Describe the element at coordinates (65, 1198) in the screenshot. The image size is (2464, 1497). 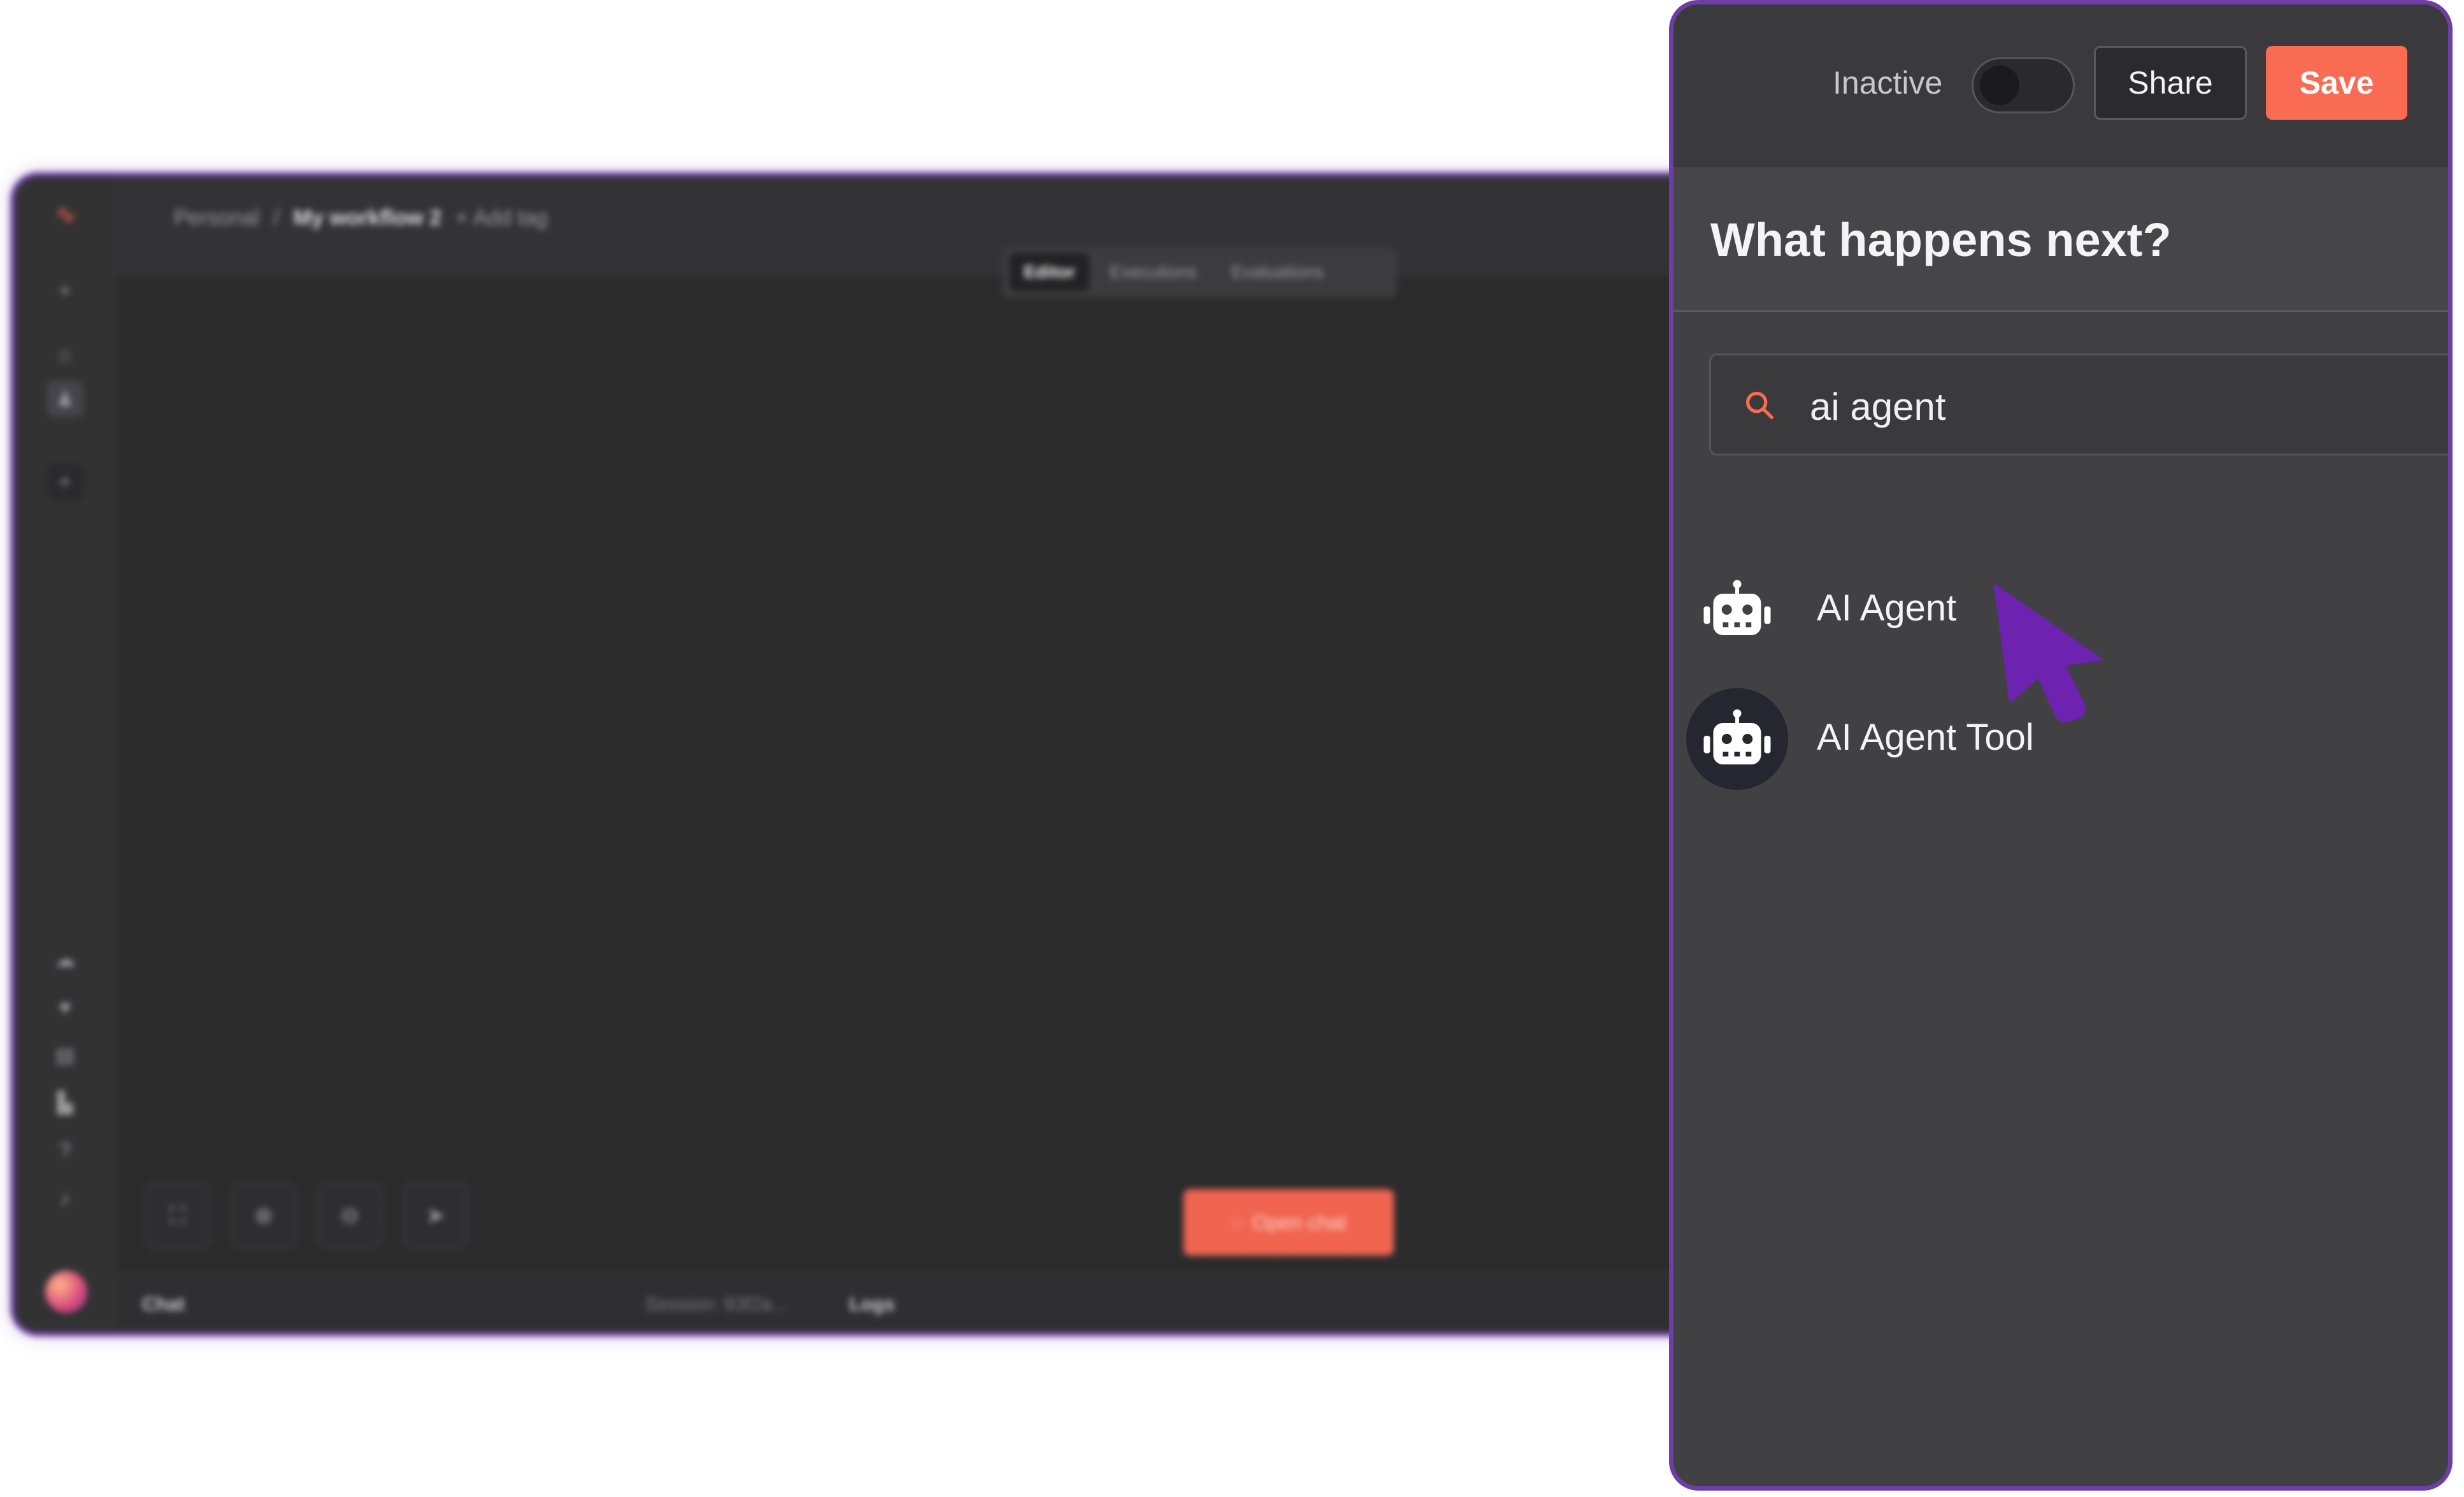
I see `notifications-icon: ♪` at that location.